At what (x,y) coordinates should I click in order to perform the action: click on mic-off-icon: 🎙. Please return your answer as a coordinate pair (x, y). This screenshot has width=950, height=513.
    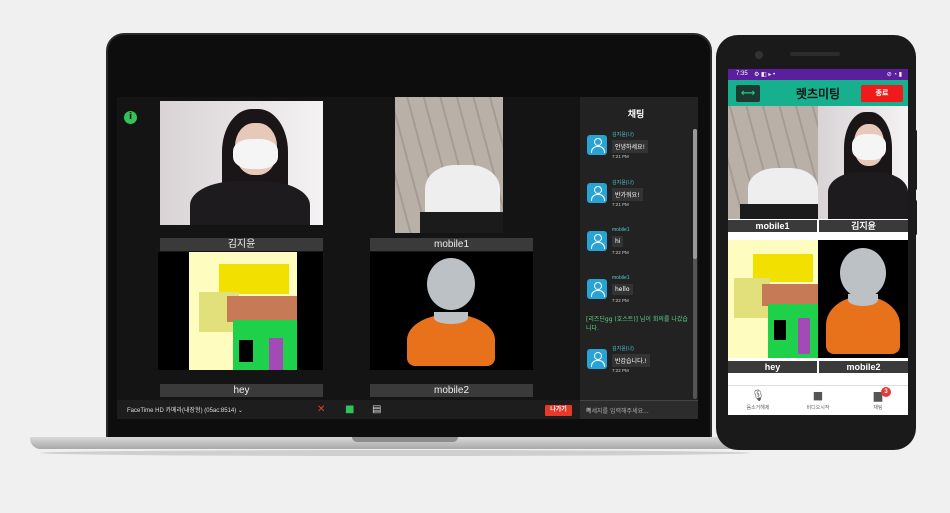
    Looking at the image, I should click on (758, 395).